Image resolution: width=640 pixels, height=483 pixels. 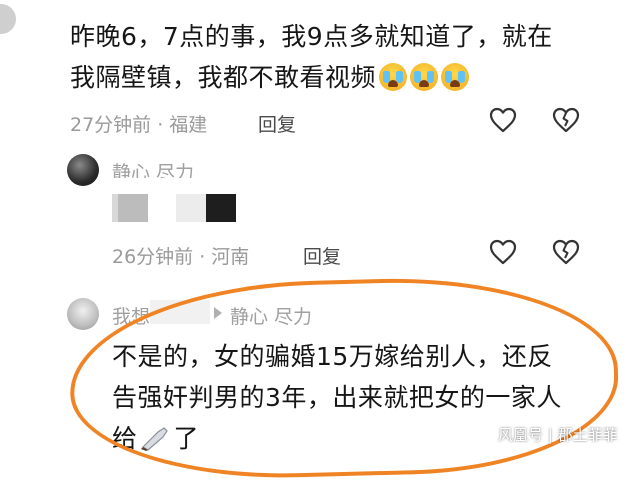 What do you see at coordinates (311, 36) in the screenshot?
I see `comment-1-line-1: 昨晚6，7点的事，我9点多就知道了，就在` at bounding box center [311, 36].